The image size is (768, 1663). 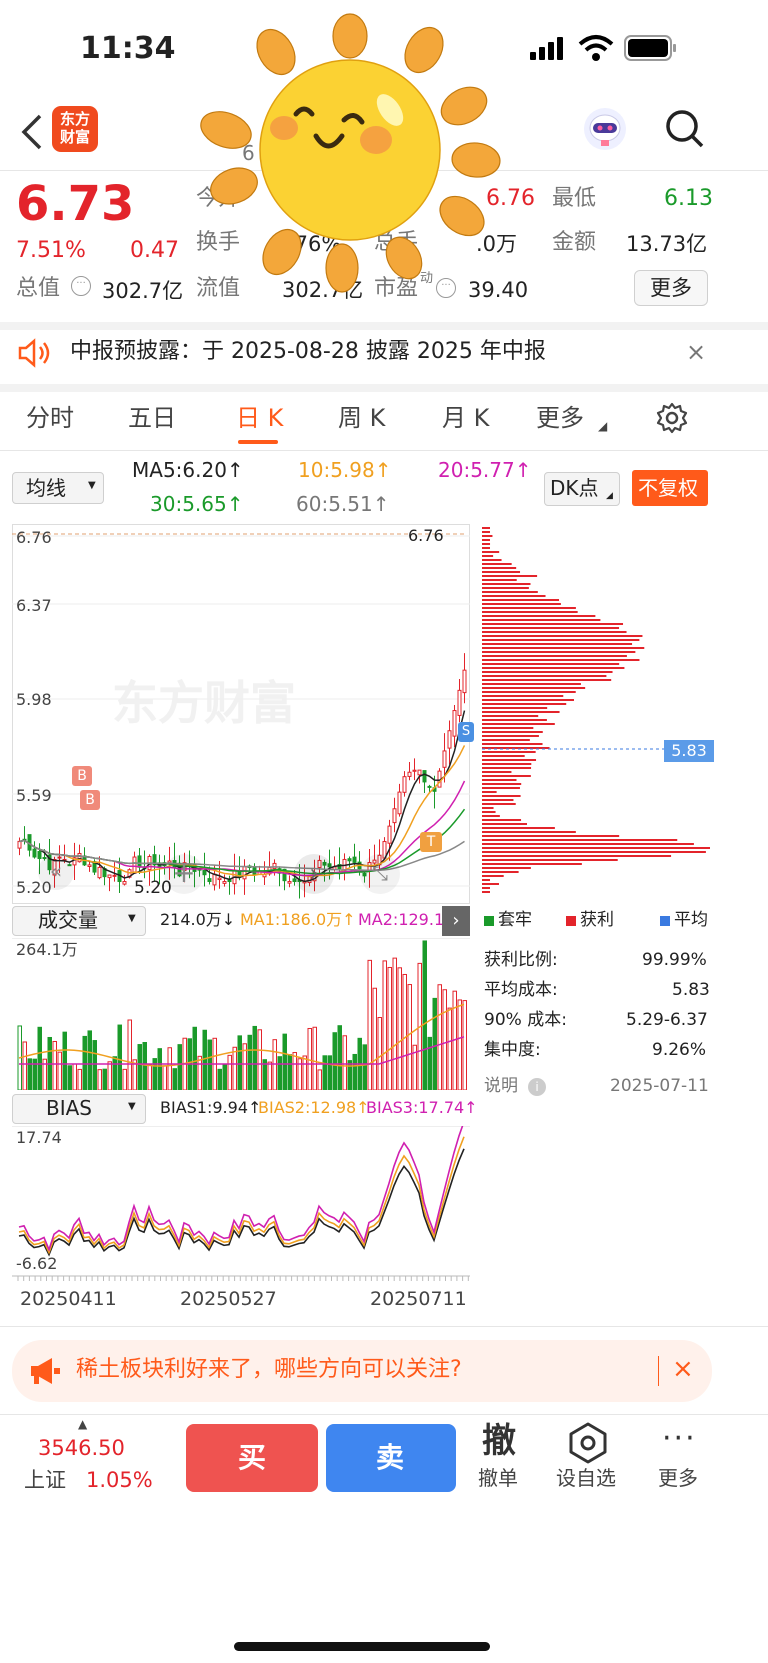 I want to click on index-percent: 1.05%, so click(x=119, y=1480).